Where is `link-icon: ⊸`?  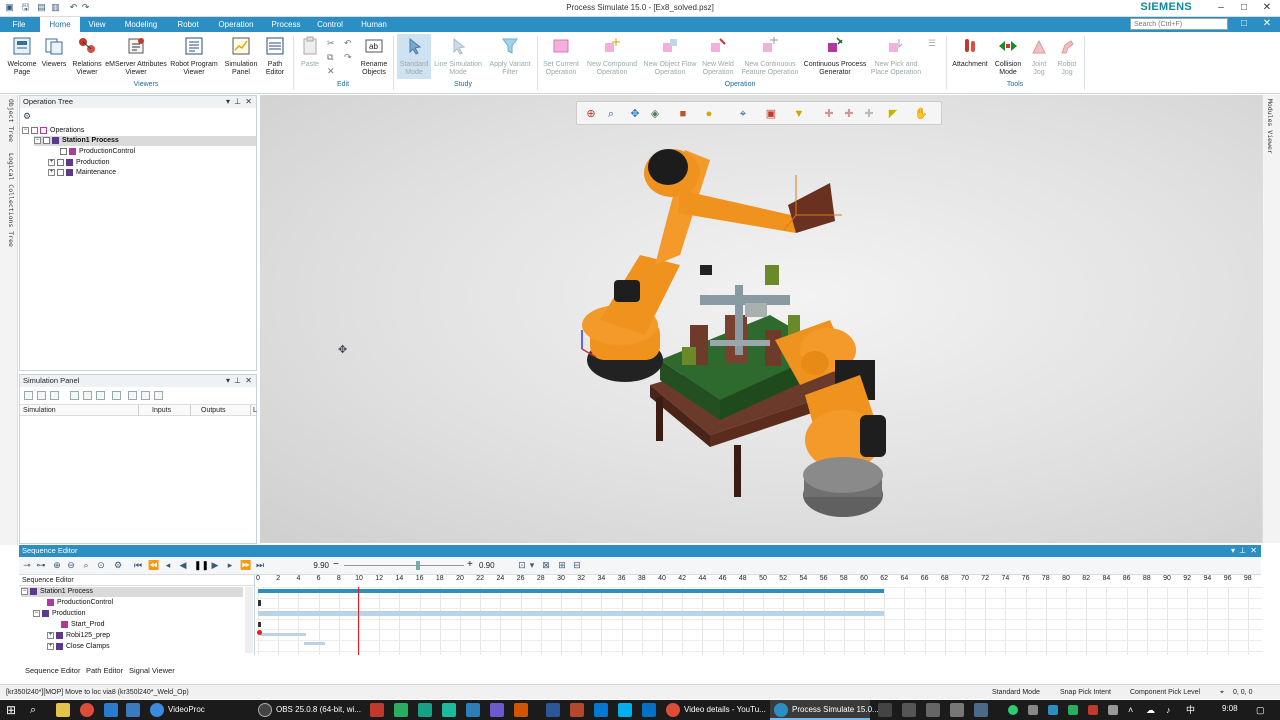 link-icon: ⊸ is located at coordinates (27, 565).